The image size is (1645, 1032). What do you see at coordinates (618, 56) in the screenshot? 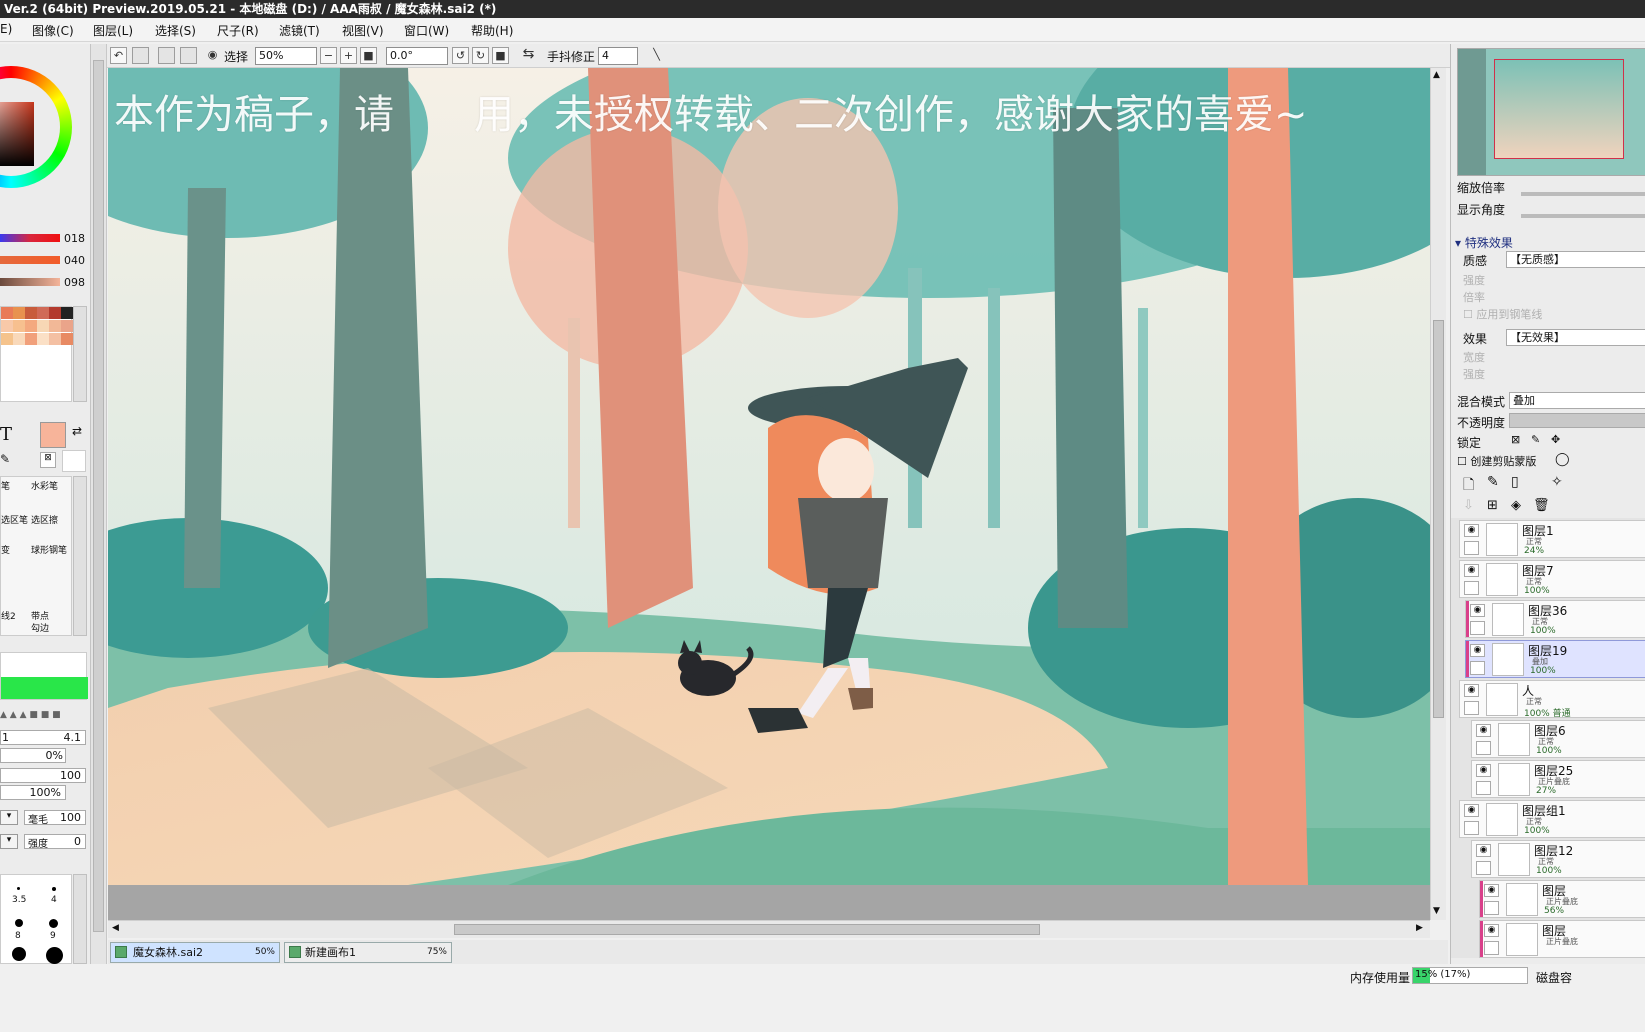
I see `stabilizer-select: 4` at bounding box center [618, 56].